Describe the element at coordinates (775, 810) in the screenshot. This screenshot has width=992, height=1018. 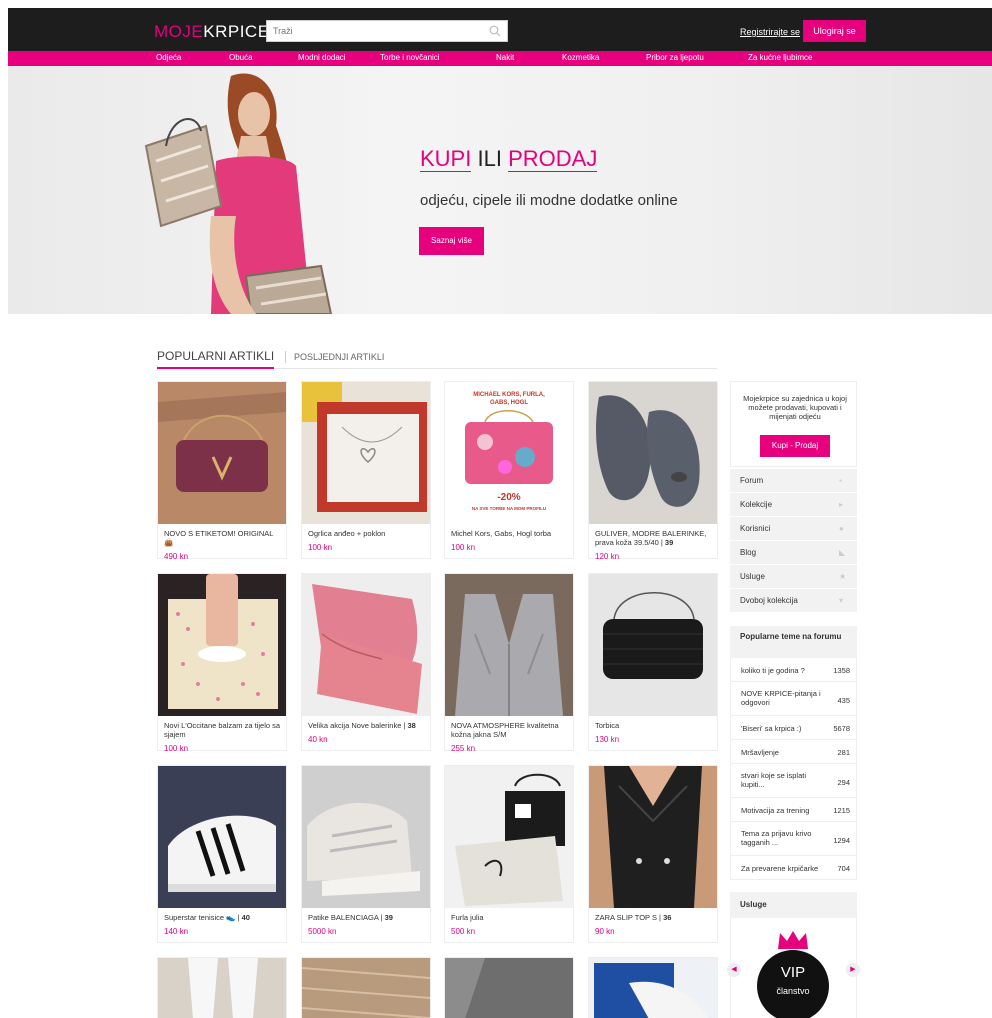
I see `forum-topic-title: Motivacija za trening` at that location.